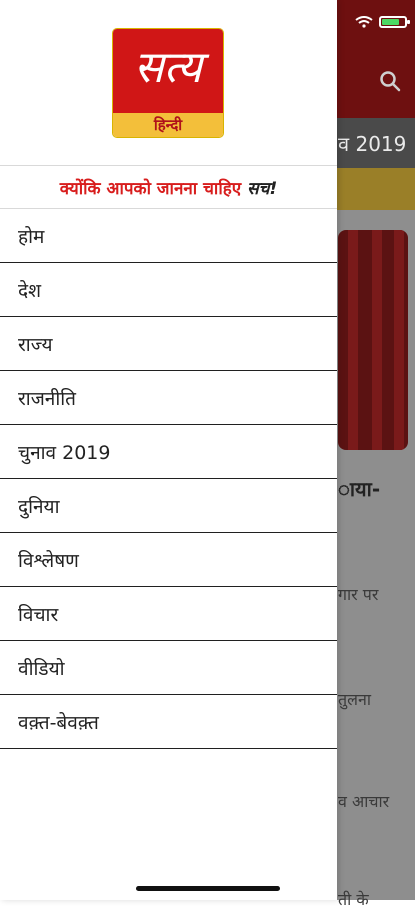 Image resolution: width=415 pixels, height=910 pixels. I want to click on menu-item-election-2019: चुनाव 2019, so click(168, 452).